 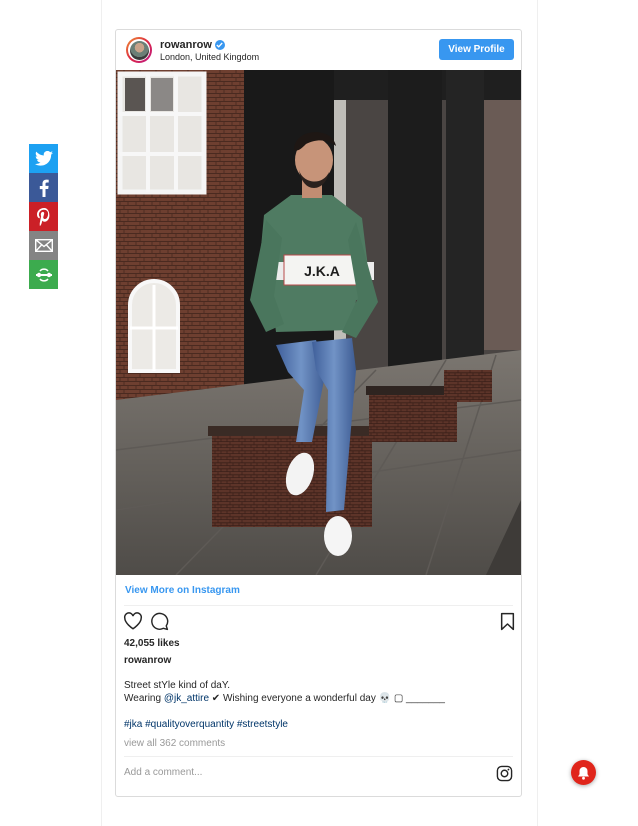 I want to click on twitter-share-button, so click(x=43, y=158).